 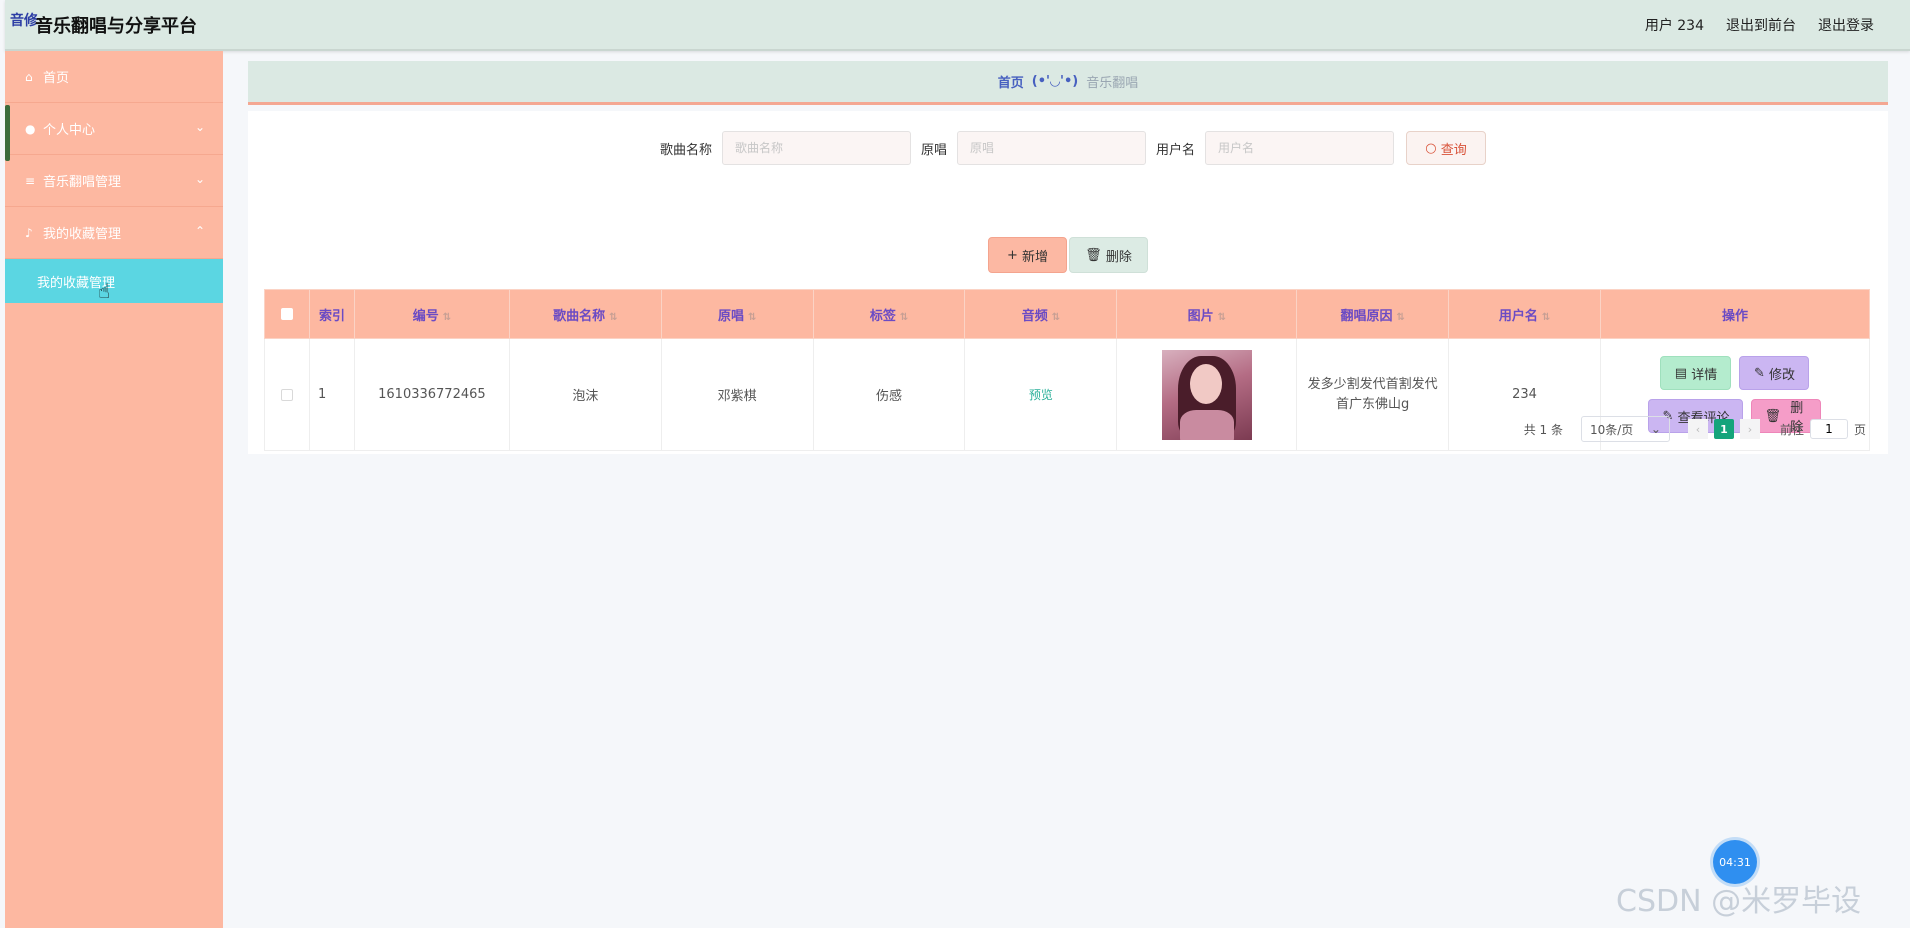 I want to click on breadcrumb-current: 音乐翻唱, so click(x=1112, y=83).